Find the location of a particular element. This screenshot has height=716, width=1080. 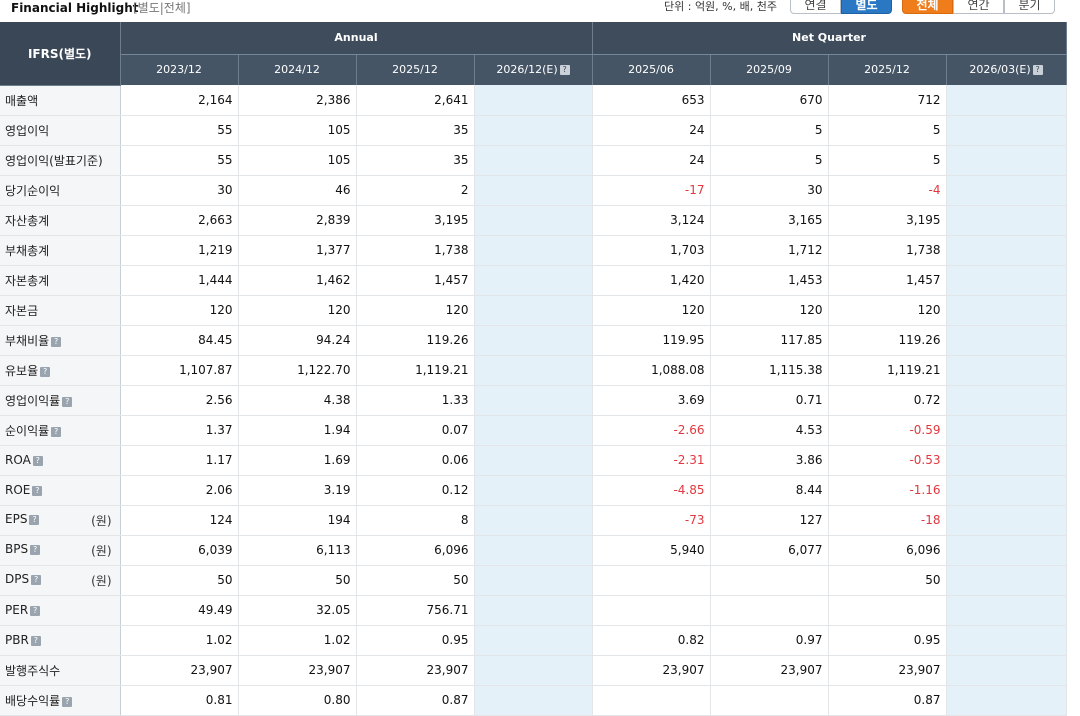

all-period-button: 전체 is located at coordinates (927, 7).